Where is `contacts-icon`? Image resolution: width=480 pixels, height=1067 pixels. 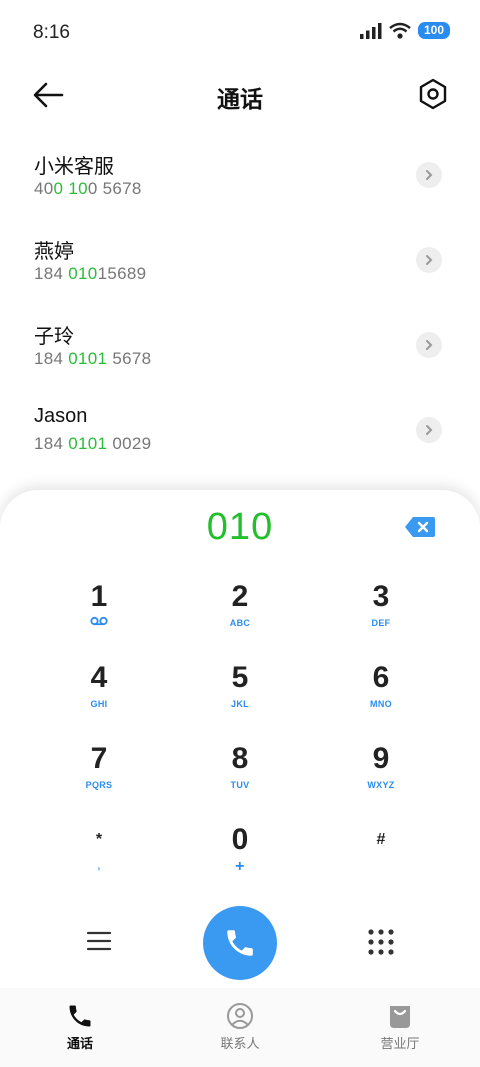 contacts-icon is located at coordinates (240, 1016).